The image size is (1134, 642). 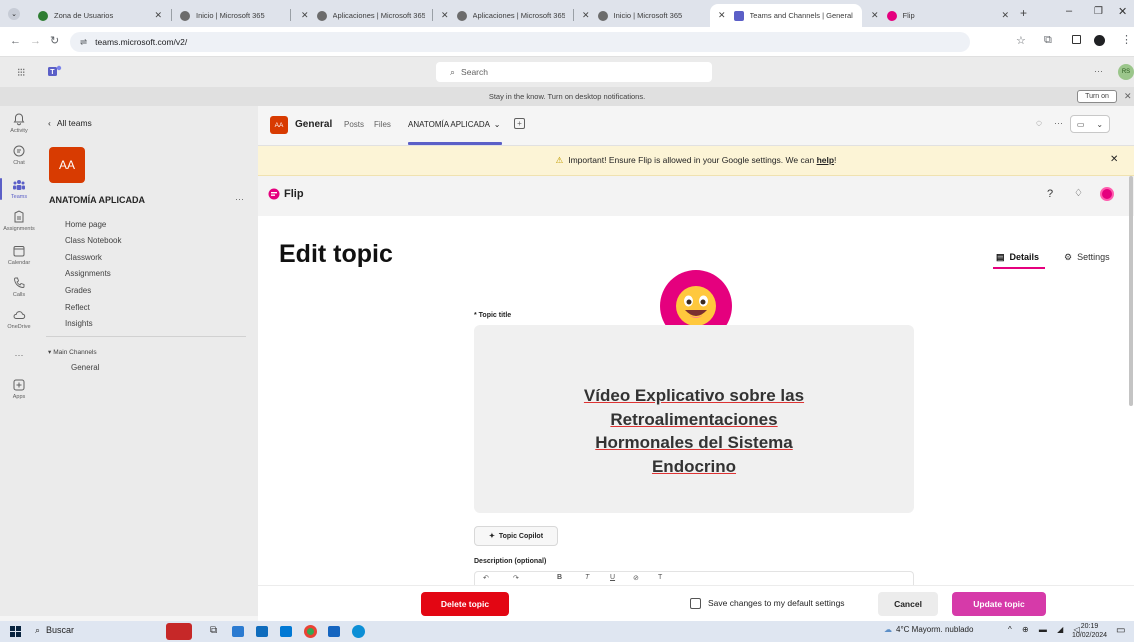 What do you see at coordinates (1078, 193) in the screenshot?
I see `bell-icon: ♢` at bounding box center [1078, 193].